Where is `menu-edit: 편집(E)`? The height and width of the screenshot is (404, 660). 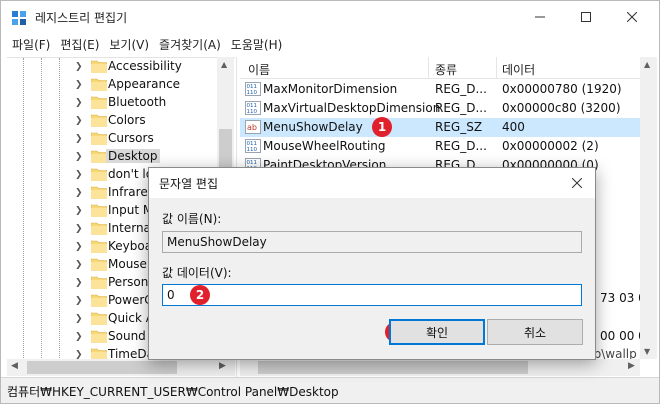
menu-edit: 편집(E) is located at coordinates (79, 44).